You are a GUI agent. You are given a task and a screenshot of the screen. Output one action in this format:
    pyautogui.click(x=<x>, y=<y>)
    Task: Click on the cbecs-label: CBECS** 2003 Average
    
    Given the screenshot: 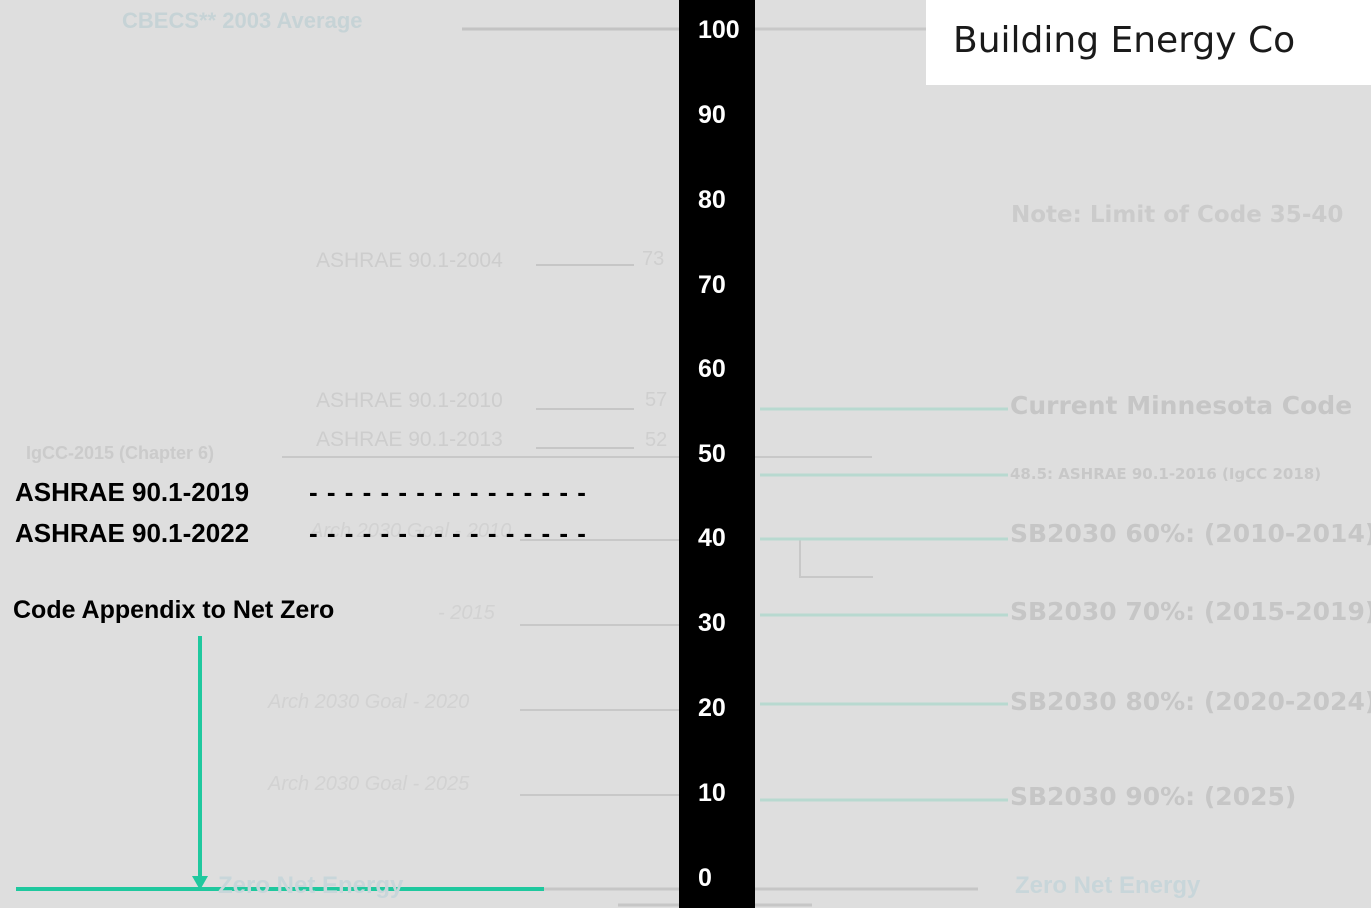 What is the action you would take?
    pyautogui.click(x=242, y=20)
    